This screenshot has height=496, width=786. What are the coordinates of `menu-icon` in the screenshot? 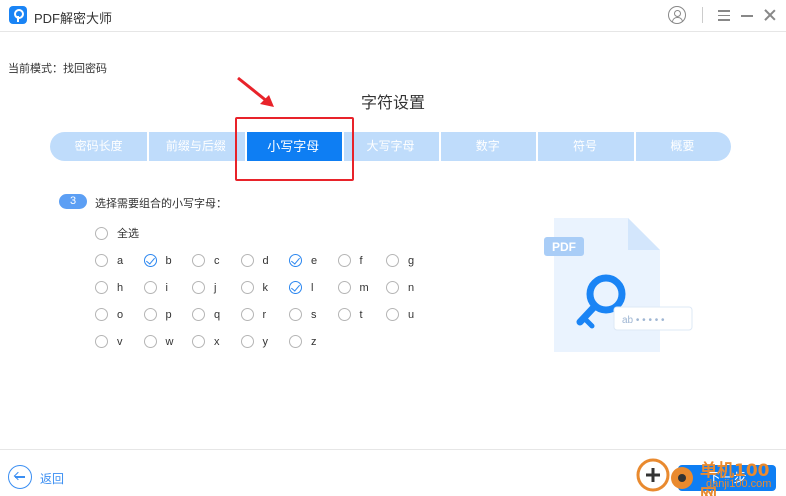 It's located at (724, 15).